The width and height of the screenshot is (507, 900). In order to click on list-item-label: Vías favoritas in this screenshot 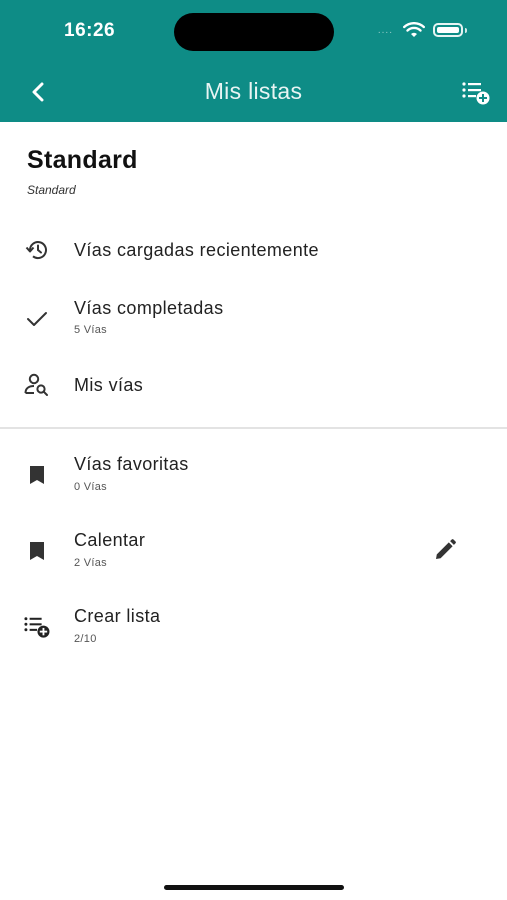, I will do `click(131, 464)`.